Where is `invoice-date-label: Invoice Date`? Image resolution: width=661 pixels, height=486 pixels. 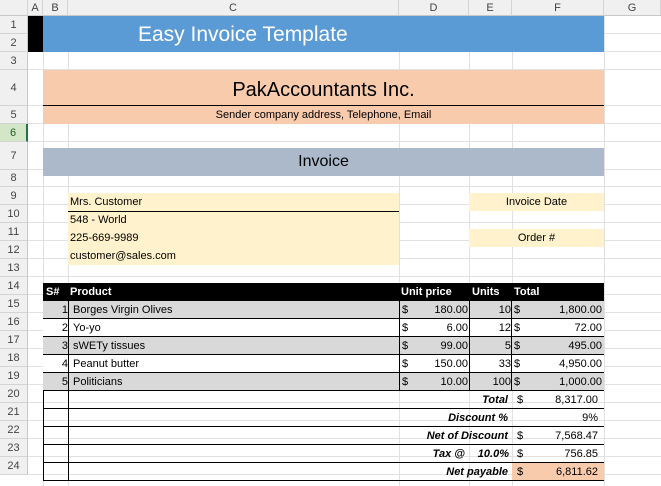
invoice-date-label: Invoice Date is located at coordinates (536, 202).